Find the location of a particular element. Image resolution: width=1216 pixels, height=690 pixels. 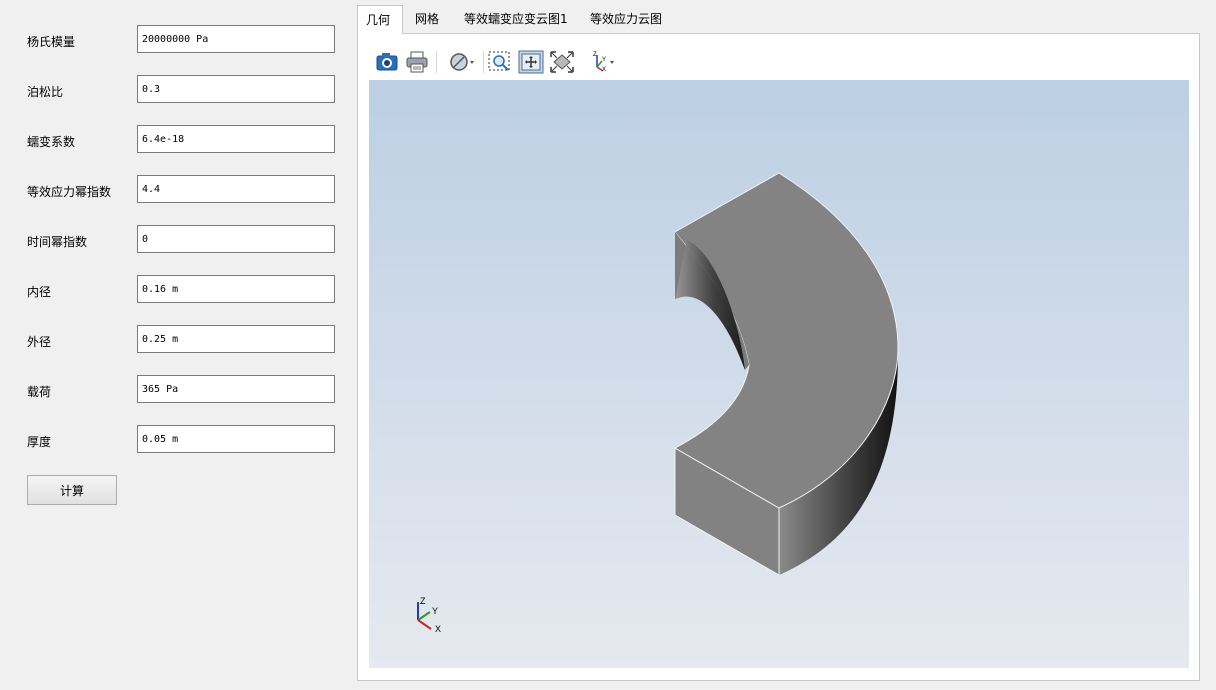

poisson-ratio-input is located at coordinates (236, 89).